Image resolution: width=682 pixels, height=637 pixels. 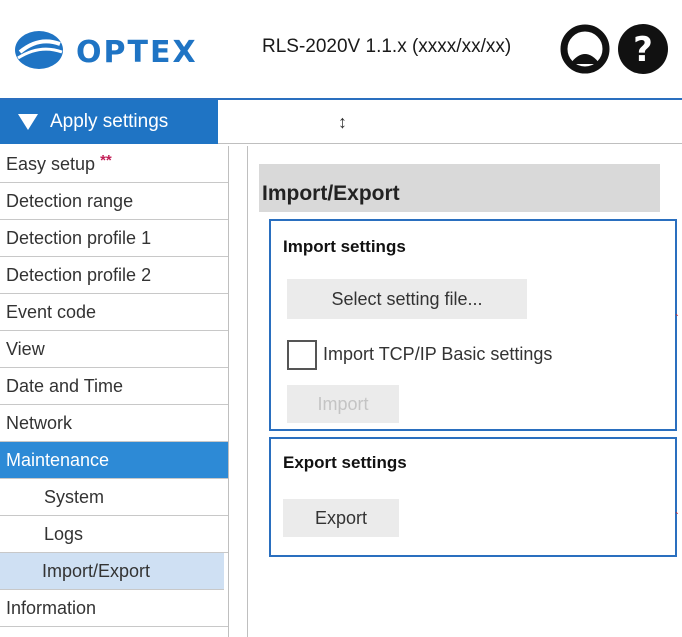 I want to click on sidebar-item-label: Information, so click(x=51, y=607).